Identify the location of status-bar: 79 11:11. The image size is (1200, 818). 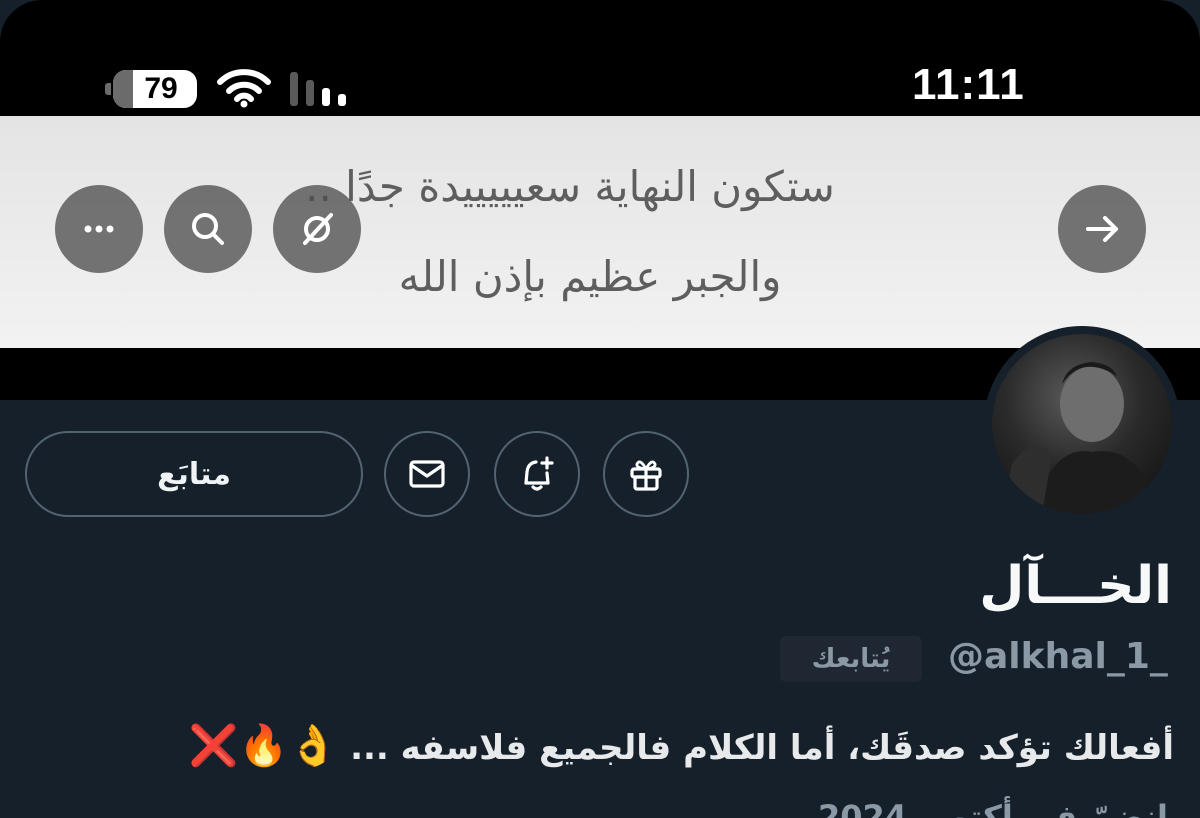
(600, 58).